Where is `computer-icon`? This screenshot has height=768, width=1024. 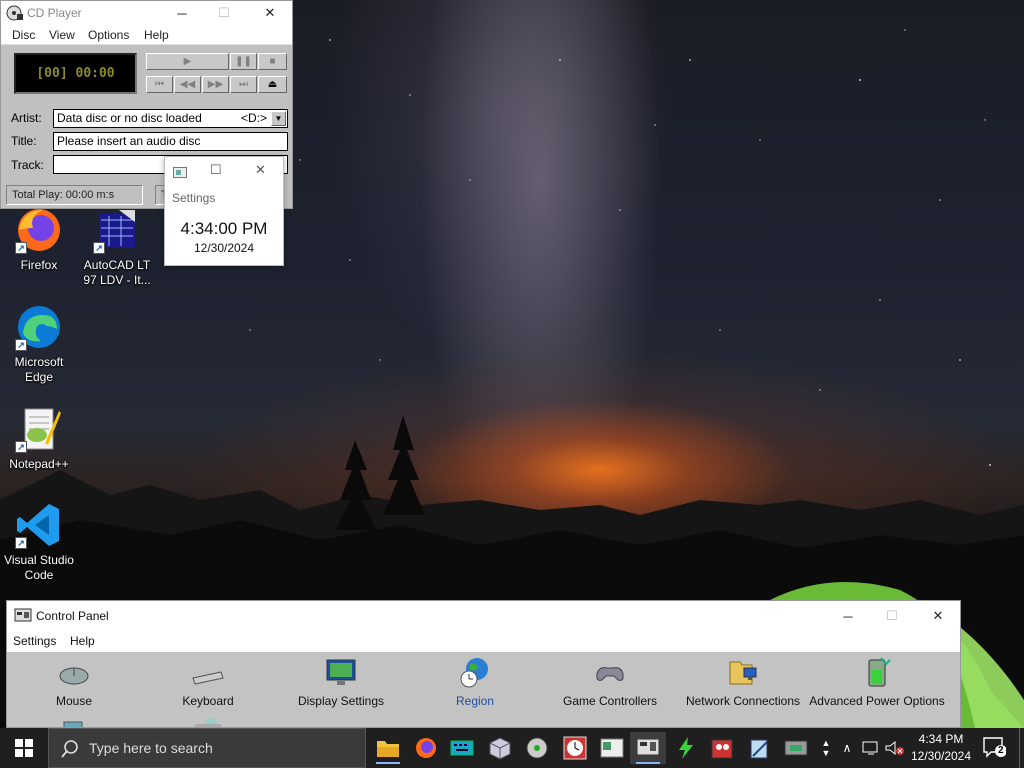
computer-icon is located at coordinates (796, 748).